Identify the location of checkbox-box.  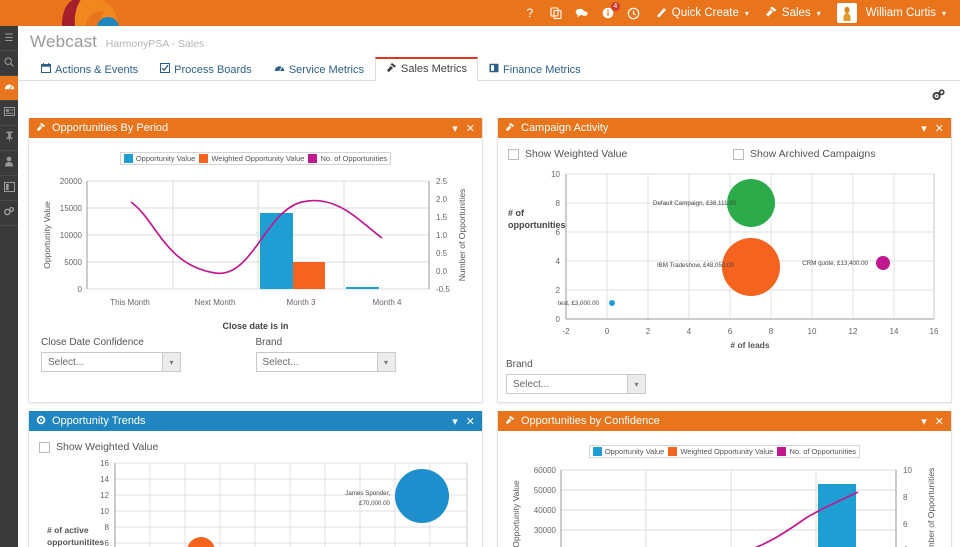
(44, 447).